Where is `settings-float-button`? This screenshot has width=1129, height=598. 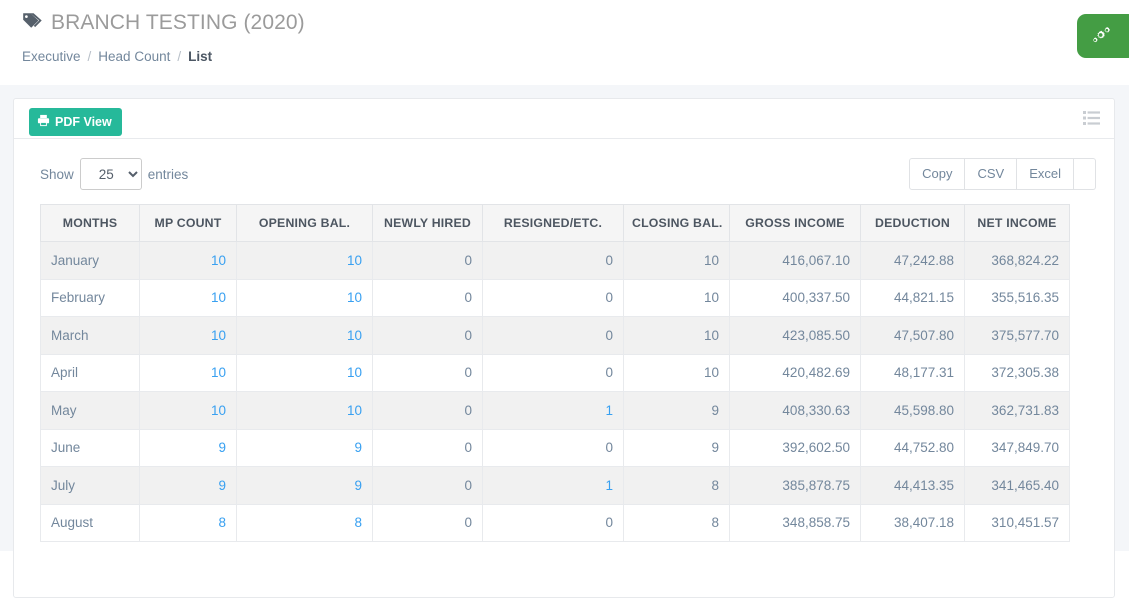 settings-float-button is located at coordinates (1103, 36).